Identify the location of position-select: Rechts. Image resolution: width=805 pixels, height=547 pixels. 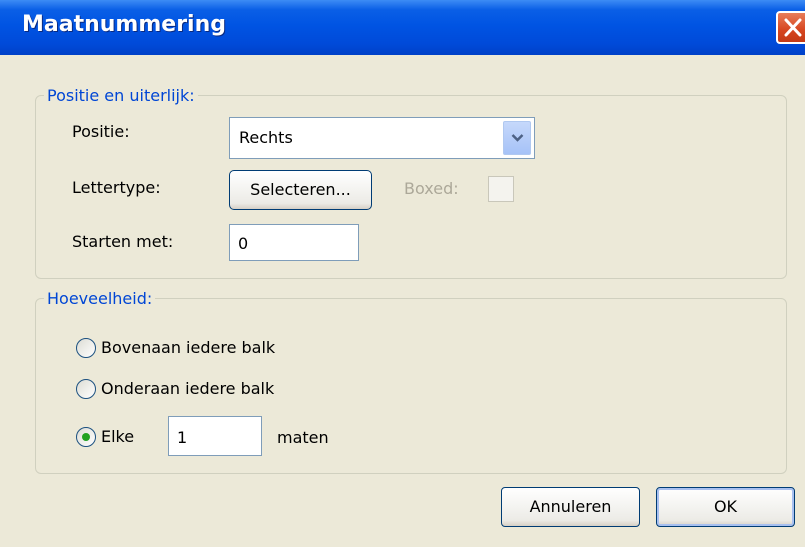
(382, 138).